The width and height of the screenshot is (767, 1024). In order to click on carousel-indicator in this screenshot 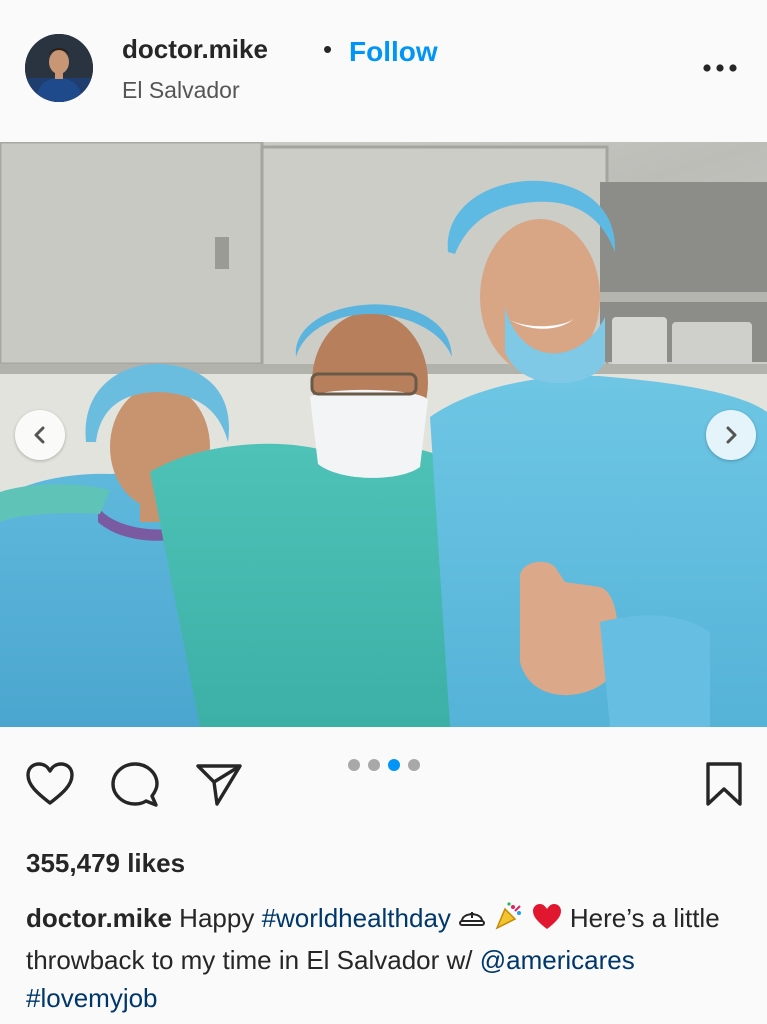, I will do `click(384, 765)`.